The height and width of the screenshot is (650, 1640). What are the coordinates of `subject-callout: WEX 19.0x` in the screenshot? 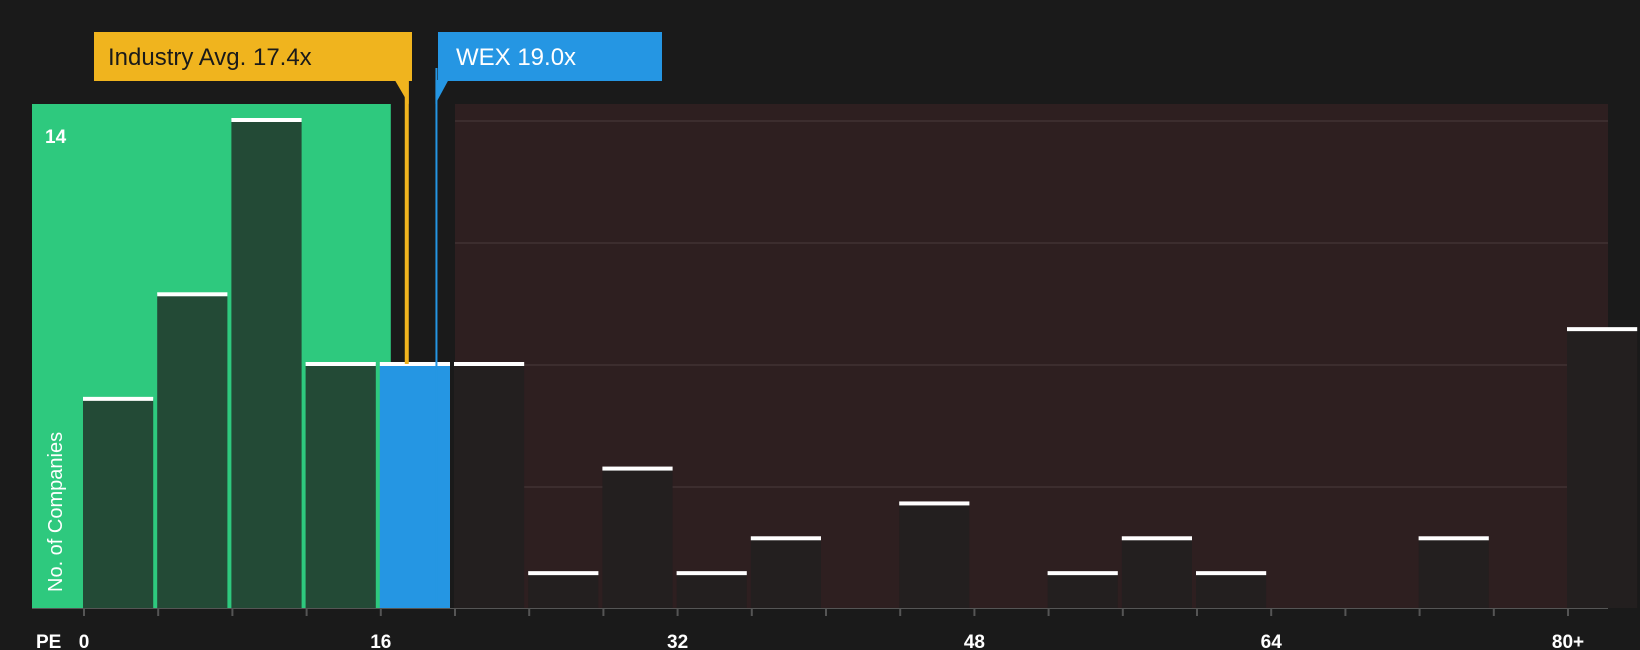 It's located at (548, 68).